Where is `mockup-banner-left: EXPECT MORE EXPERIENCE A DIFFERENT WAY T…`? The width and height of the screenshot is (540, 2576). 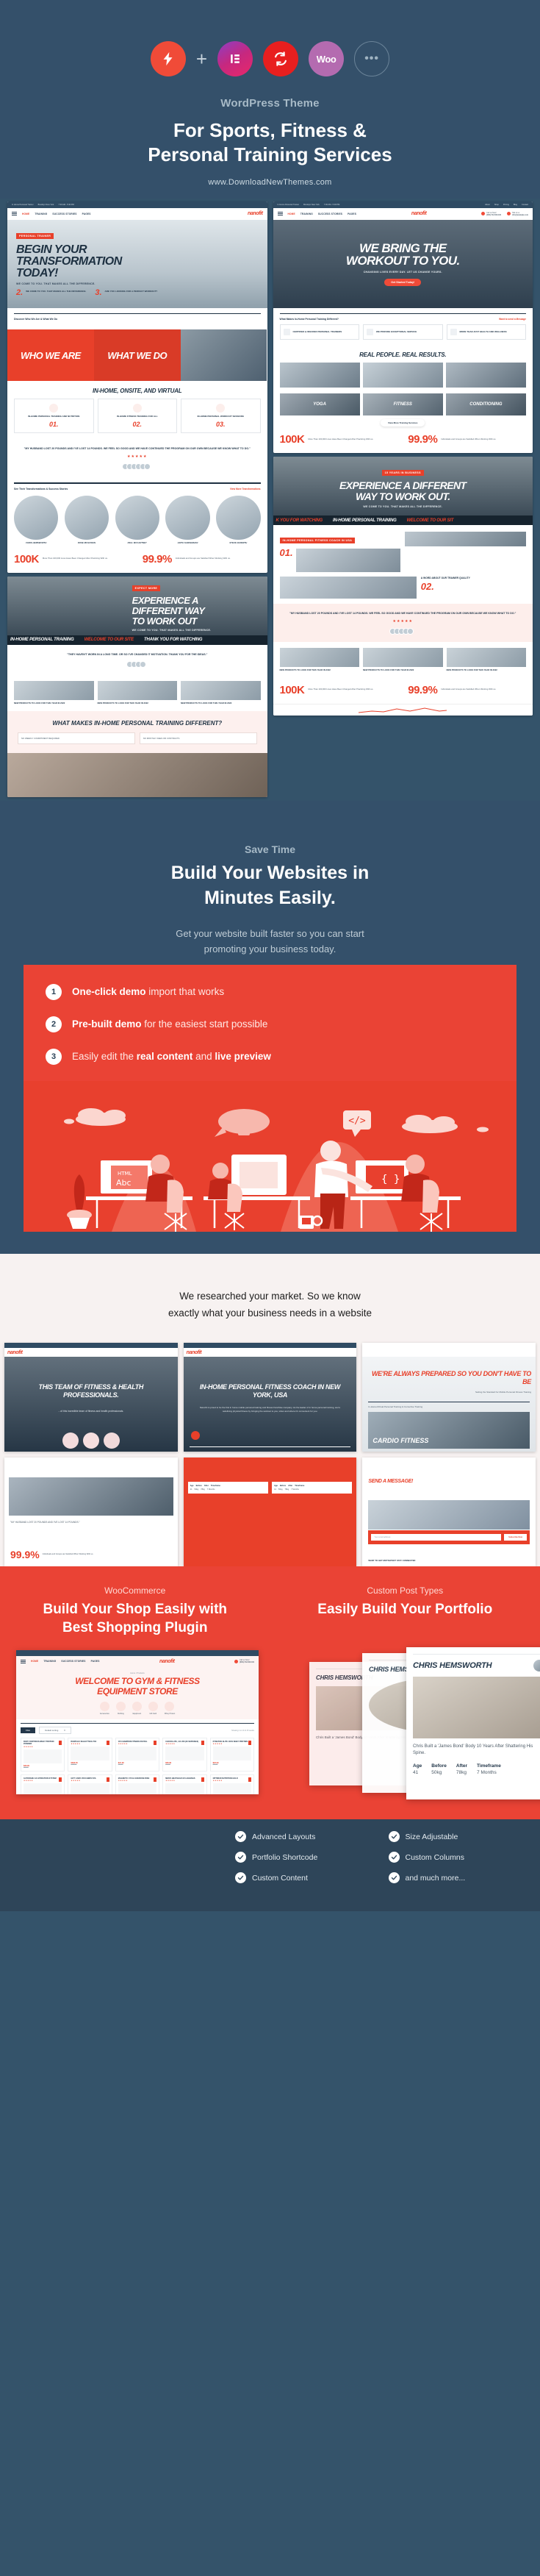
mockup-banner-left: EXPECT MORE EXPERIENCE A DIFFERENT WAY T… is located at coordinates (137, 687).